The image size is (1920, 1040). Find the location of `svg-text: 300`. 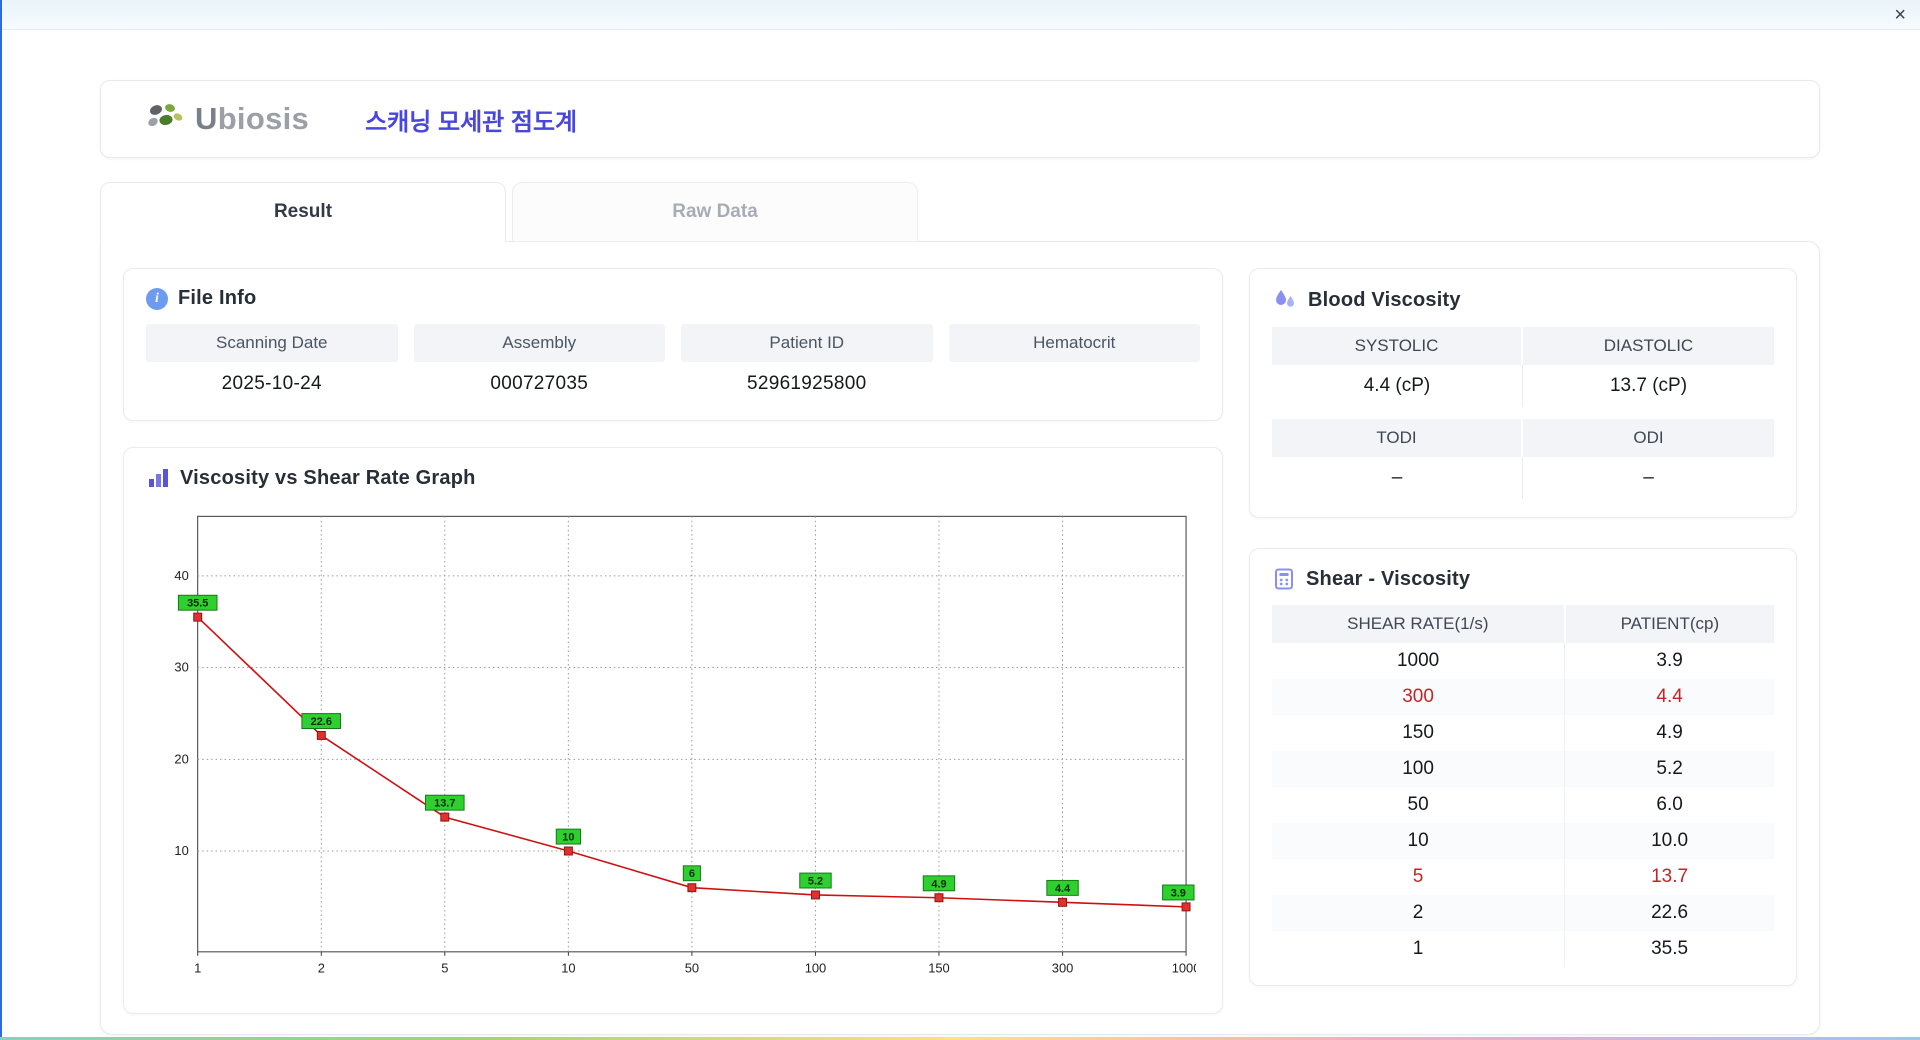

svg-text: 300 is located at coordinates (1063, 968).